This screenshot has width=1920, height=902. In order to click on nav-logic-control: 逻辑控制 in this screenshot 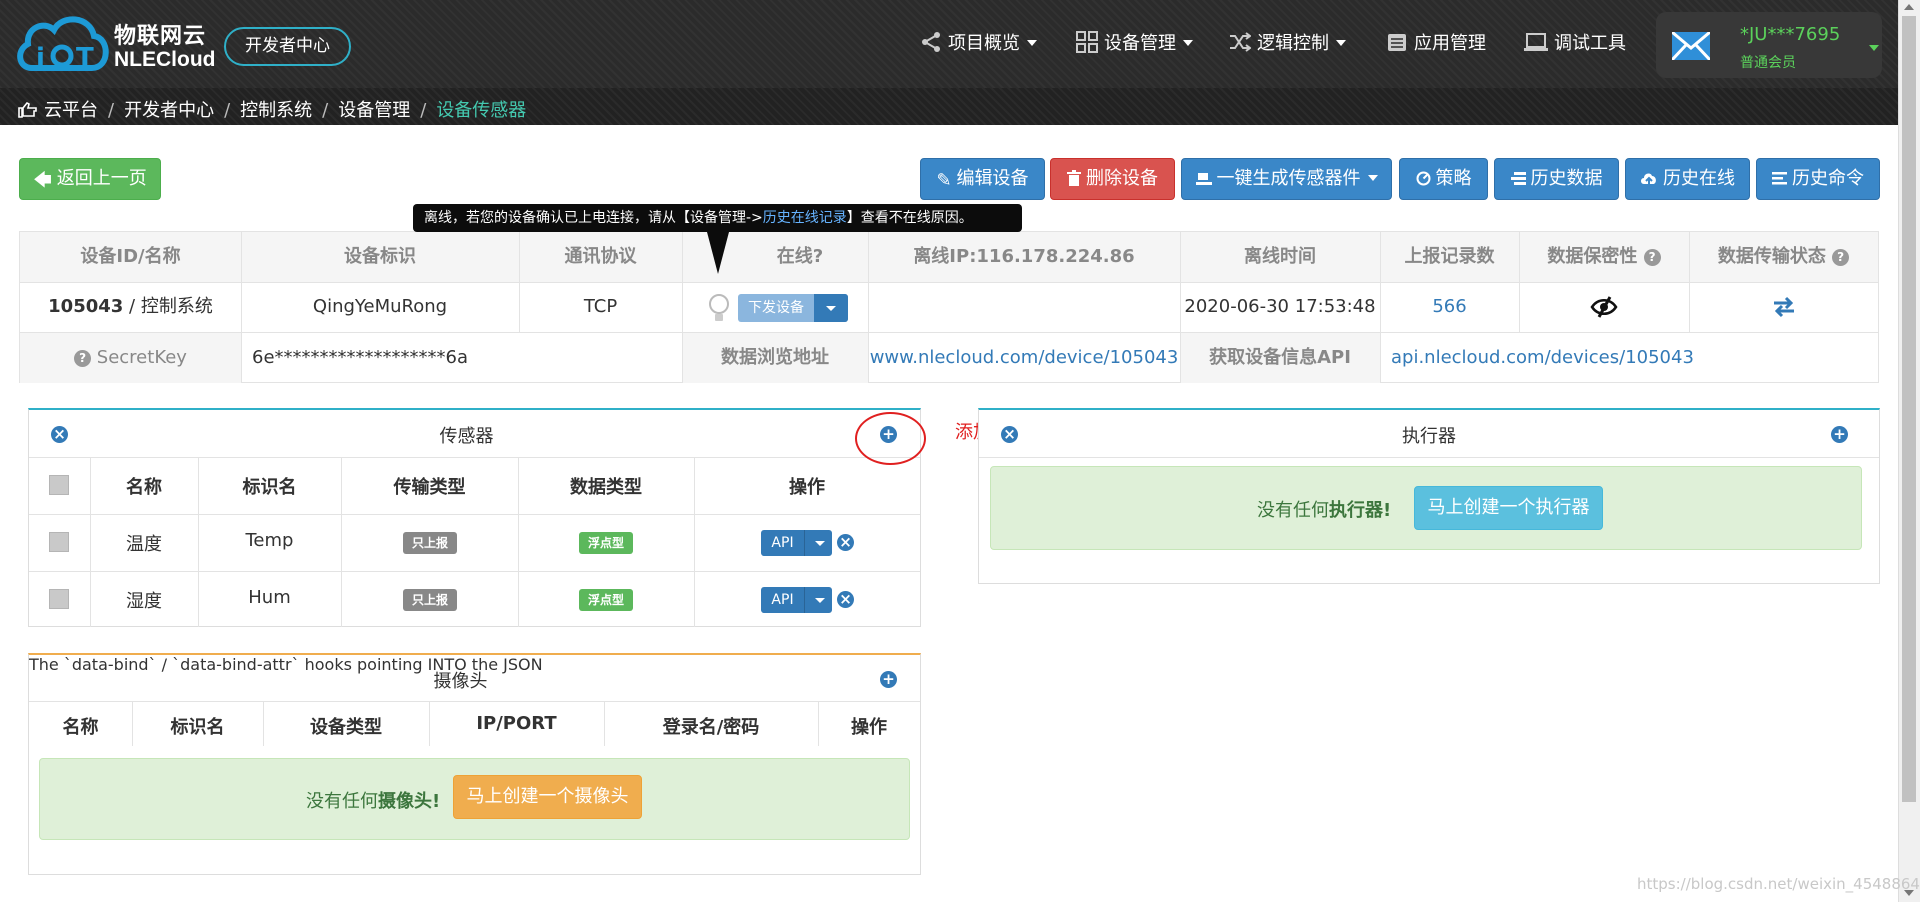, I will do `click(1287, 43)`.